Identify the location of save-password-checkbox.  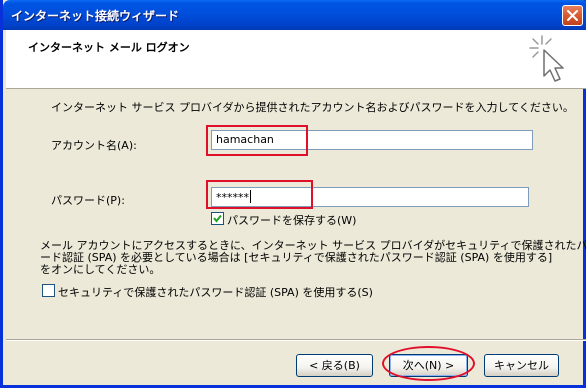
(217, 218).